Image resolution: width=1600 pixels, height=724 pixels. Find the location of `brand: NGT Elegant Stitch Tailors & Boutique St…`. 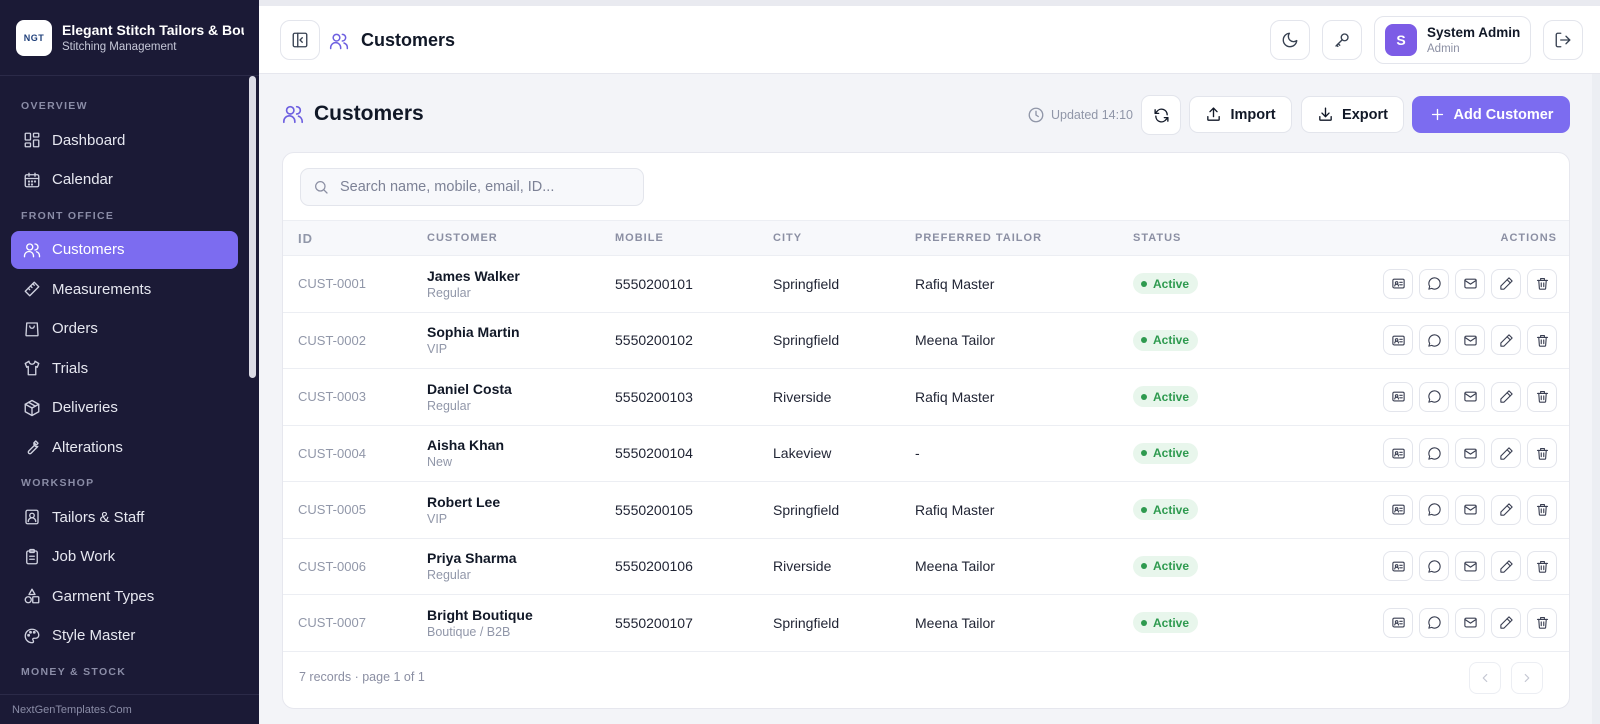

brand: NGT Elegant Stitch Tailors & Boutique St… is located at coordinates (129, 38).